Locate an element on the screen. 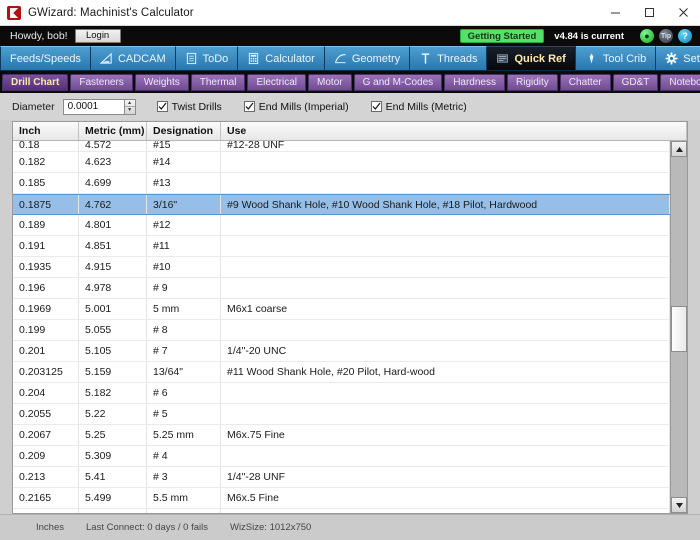  scroll-up-icon is located at coordinates (679, 149).